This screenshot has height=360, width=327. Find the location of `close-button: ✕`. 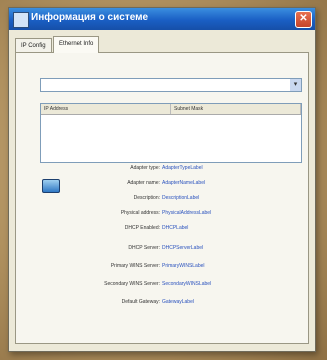

close-button: ✕ is located at coordinates (303, 19).